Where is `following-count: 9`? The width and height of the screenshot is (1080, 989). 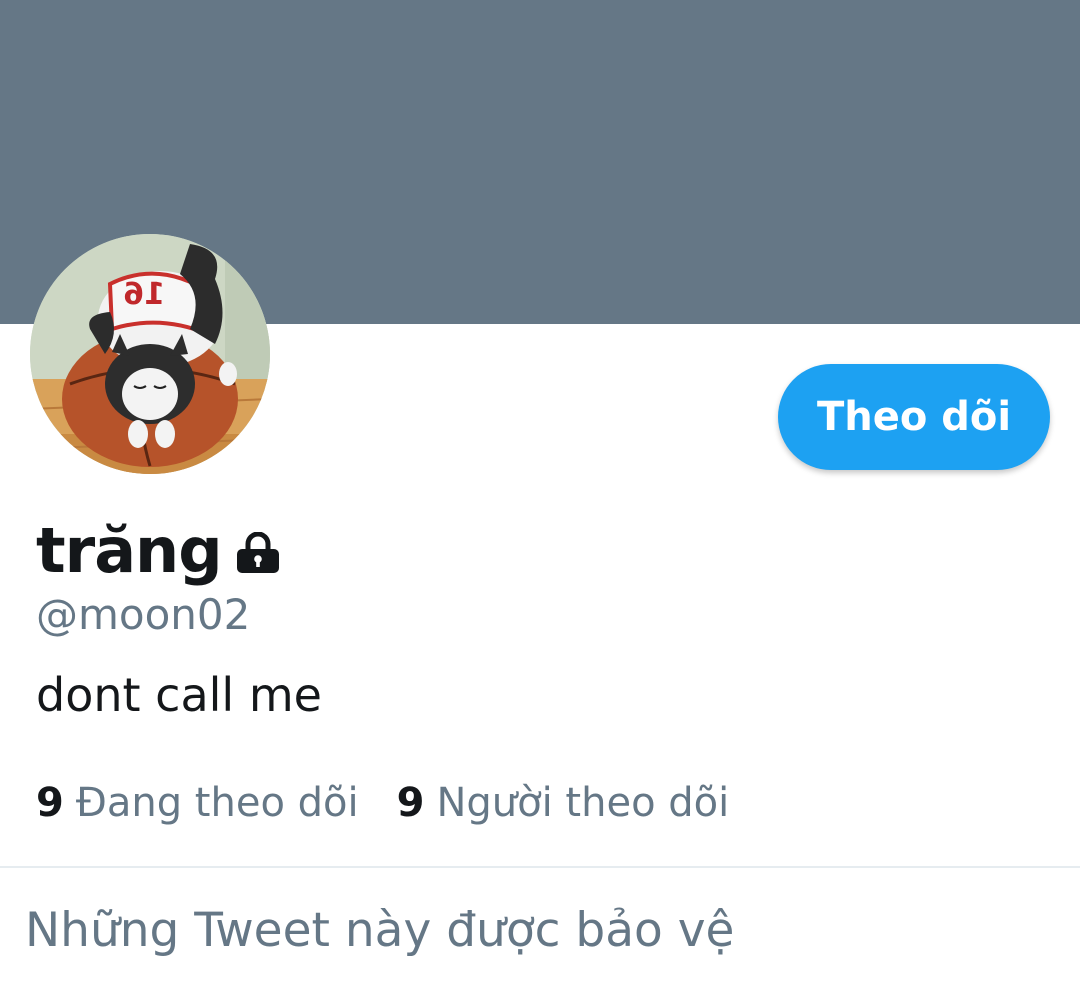 following-count: 9 is located at coordinates (50, 803).